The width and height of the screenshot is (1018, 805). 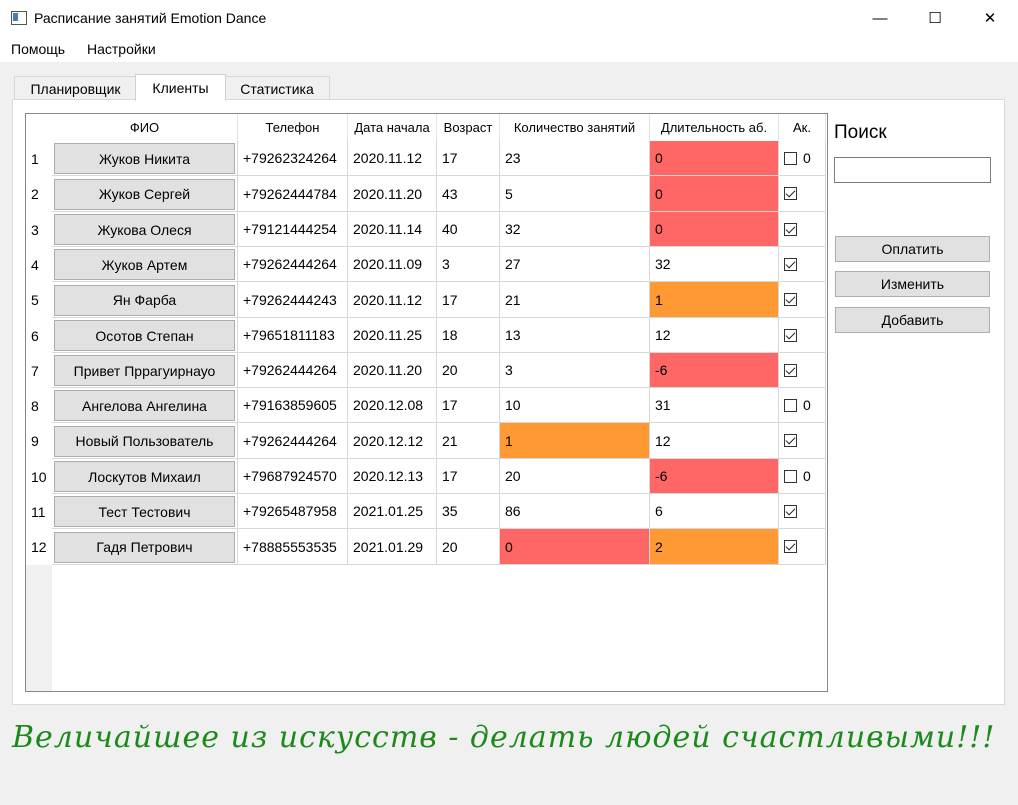 I want to click on header-age: Возраст, so click(x=468, y=127).